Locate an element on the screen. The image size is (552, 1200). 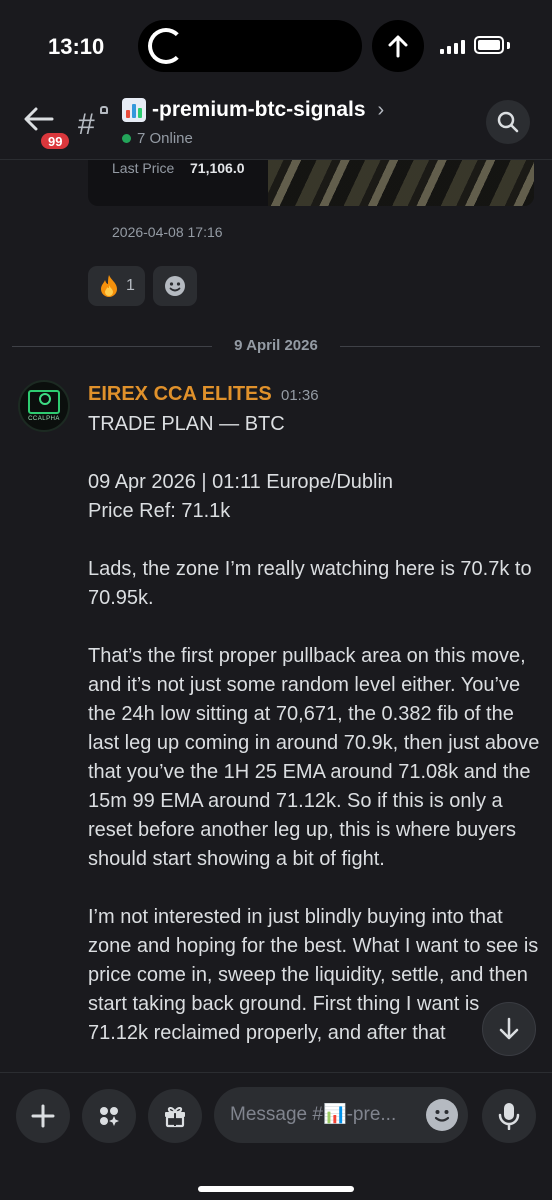
add-reaction-button is located at coordinates (174, 286).